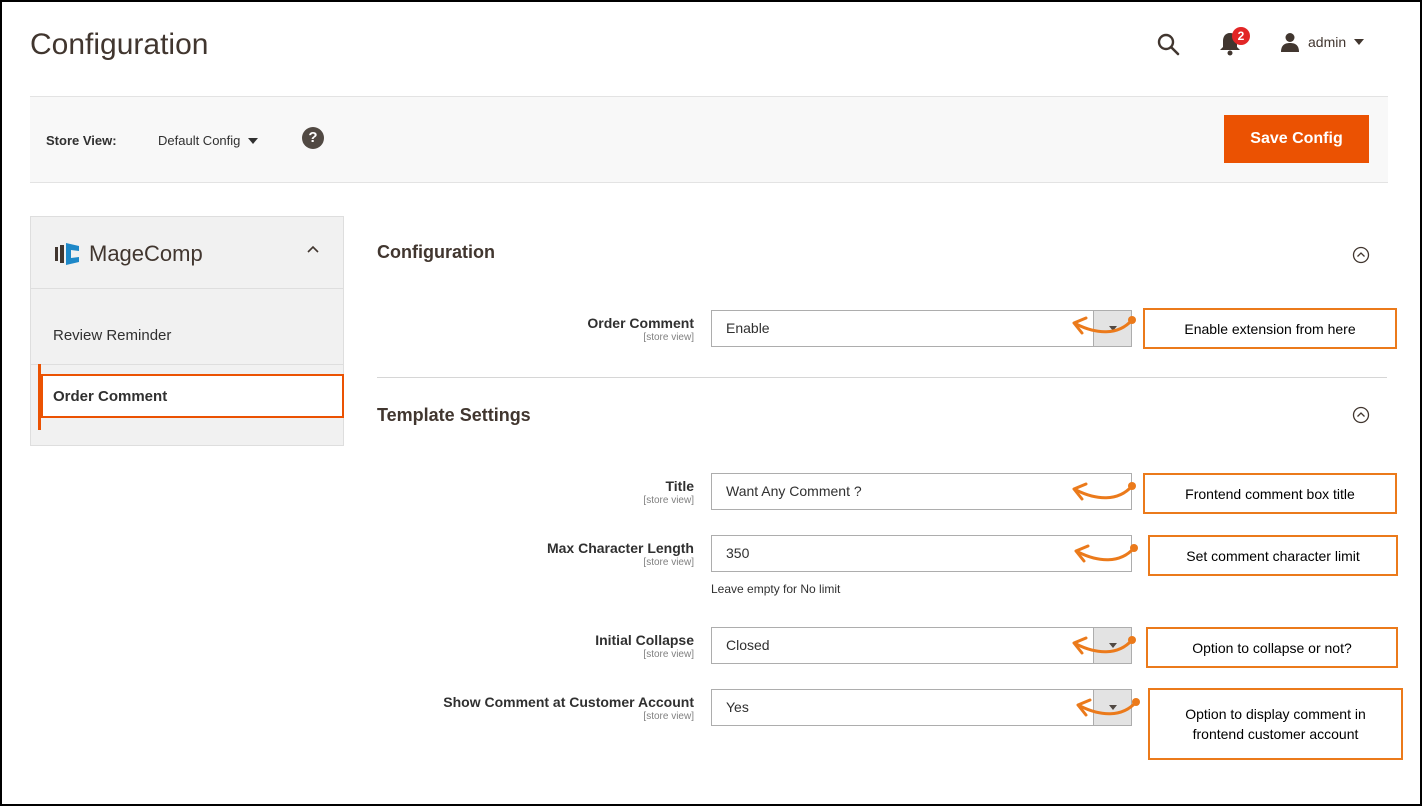 Image resolution: width=1422 pixels, height=806 pixels. I want to click on sidebar-item-order-comment: Order Comment, so click(191, 396).